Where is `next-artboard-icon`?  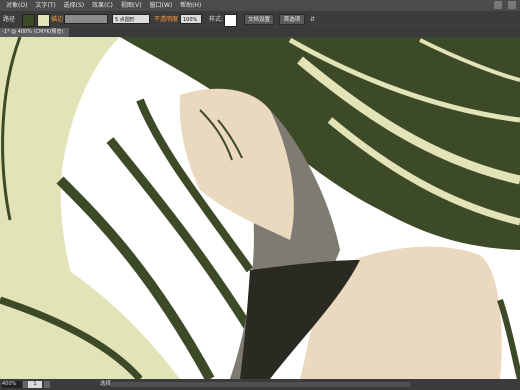 next-artboard-icon is located at coordinates (47, 384).